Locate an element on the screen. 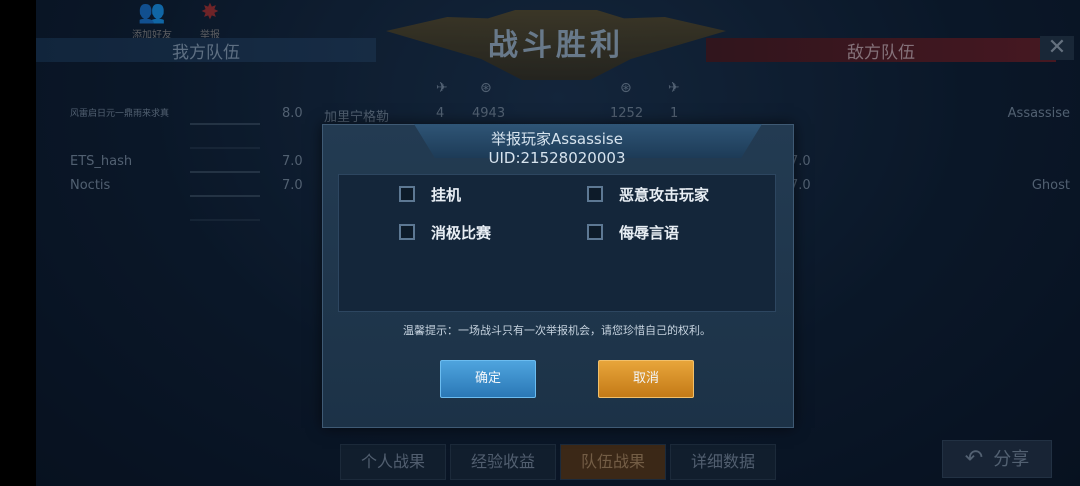  option-insult: 侮辱言语 is located at coordinates (633, 232).